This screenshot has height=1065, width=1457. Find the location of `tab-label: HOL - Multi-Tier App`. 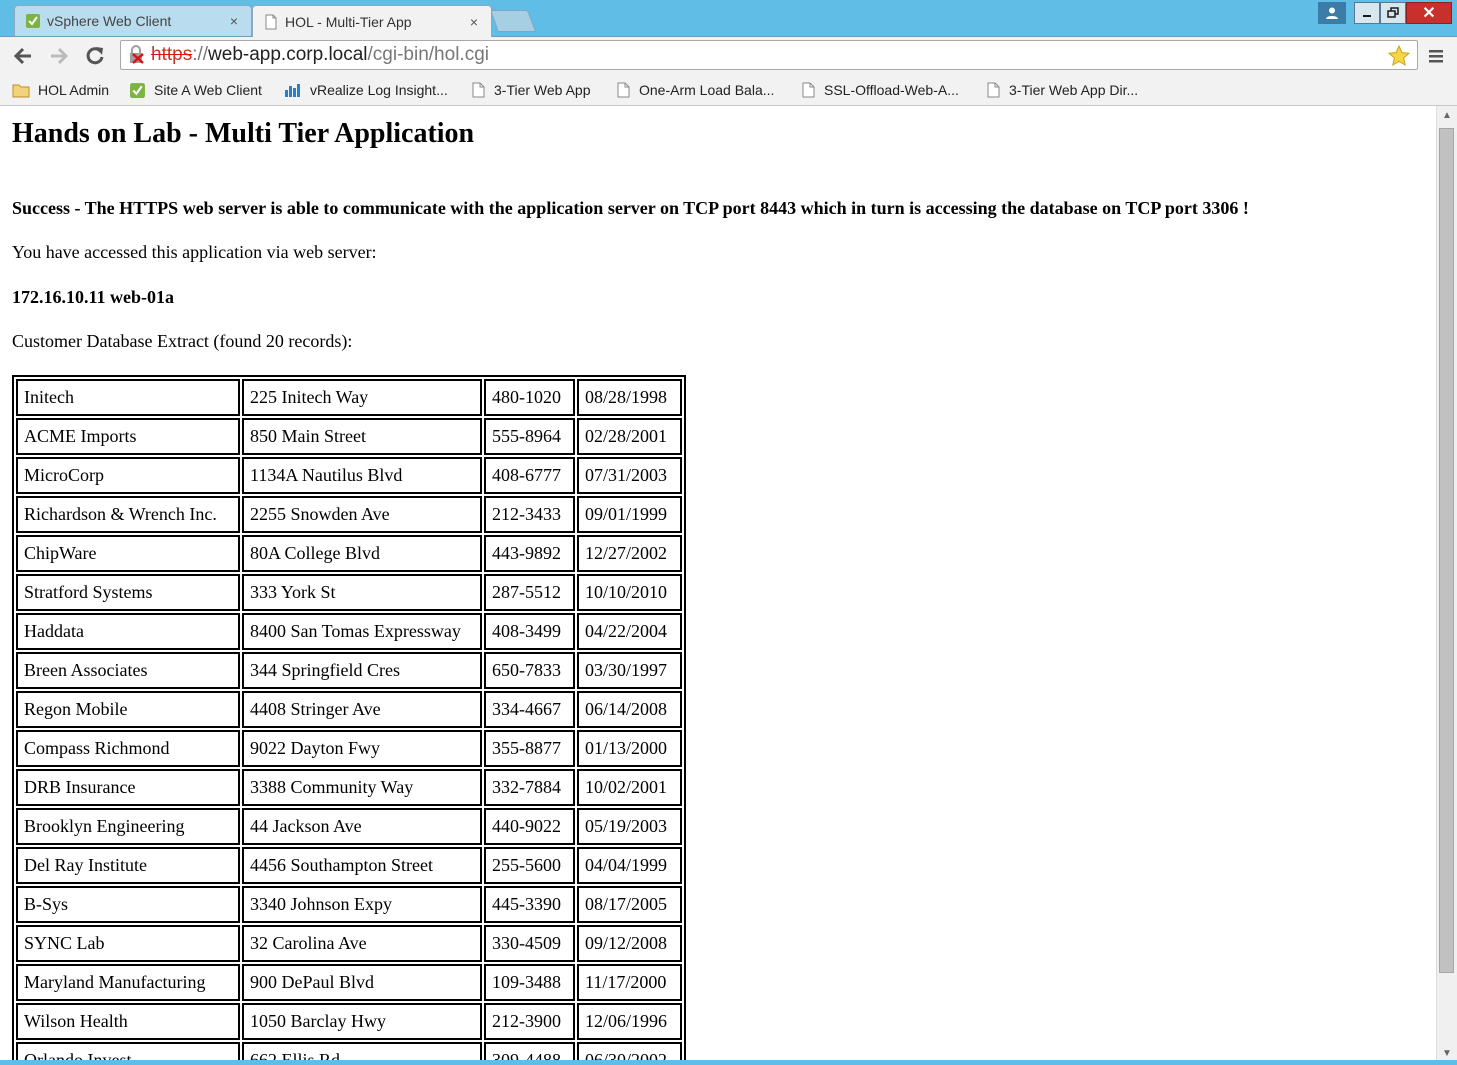

tab-label: HOL - Multi-Tier App is located at coordinates (348, 21).